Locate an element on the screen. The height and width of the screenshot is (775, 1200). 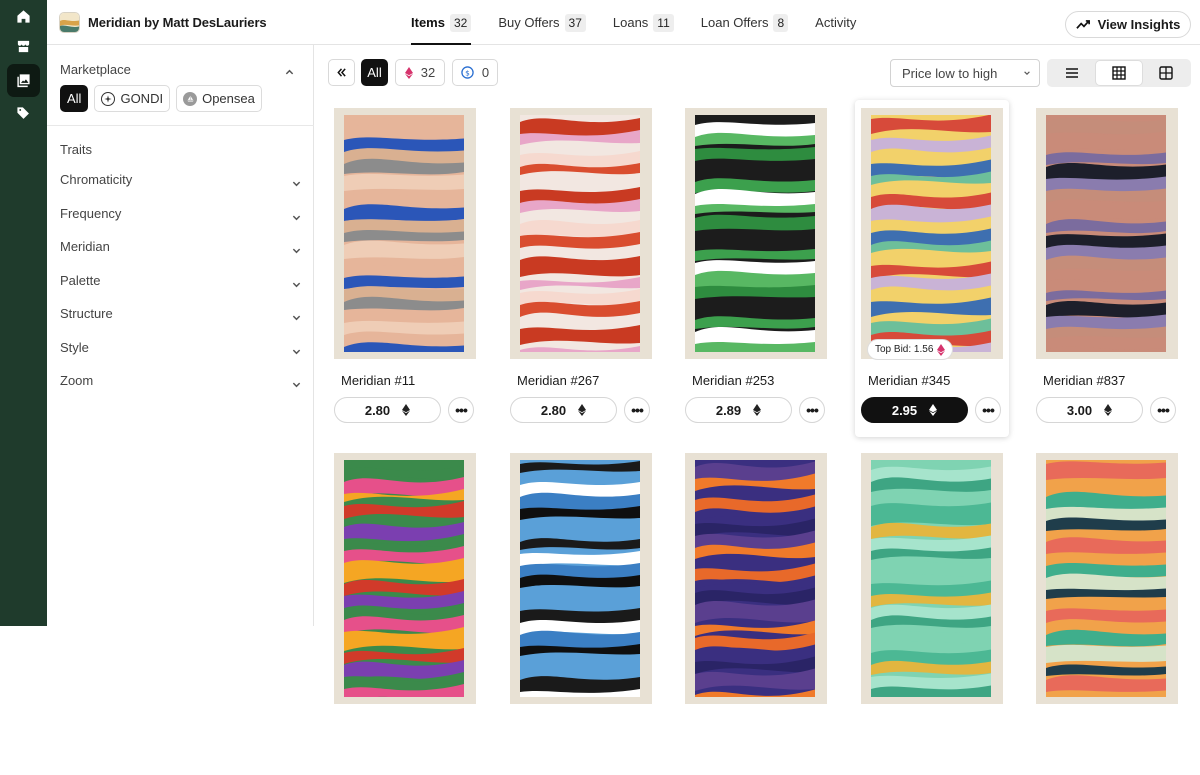
buy-price-button: 2.95 is located at coordinates (914, 410).